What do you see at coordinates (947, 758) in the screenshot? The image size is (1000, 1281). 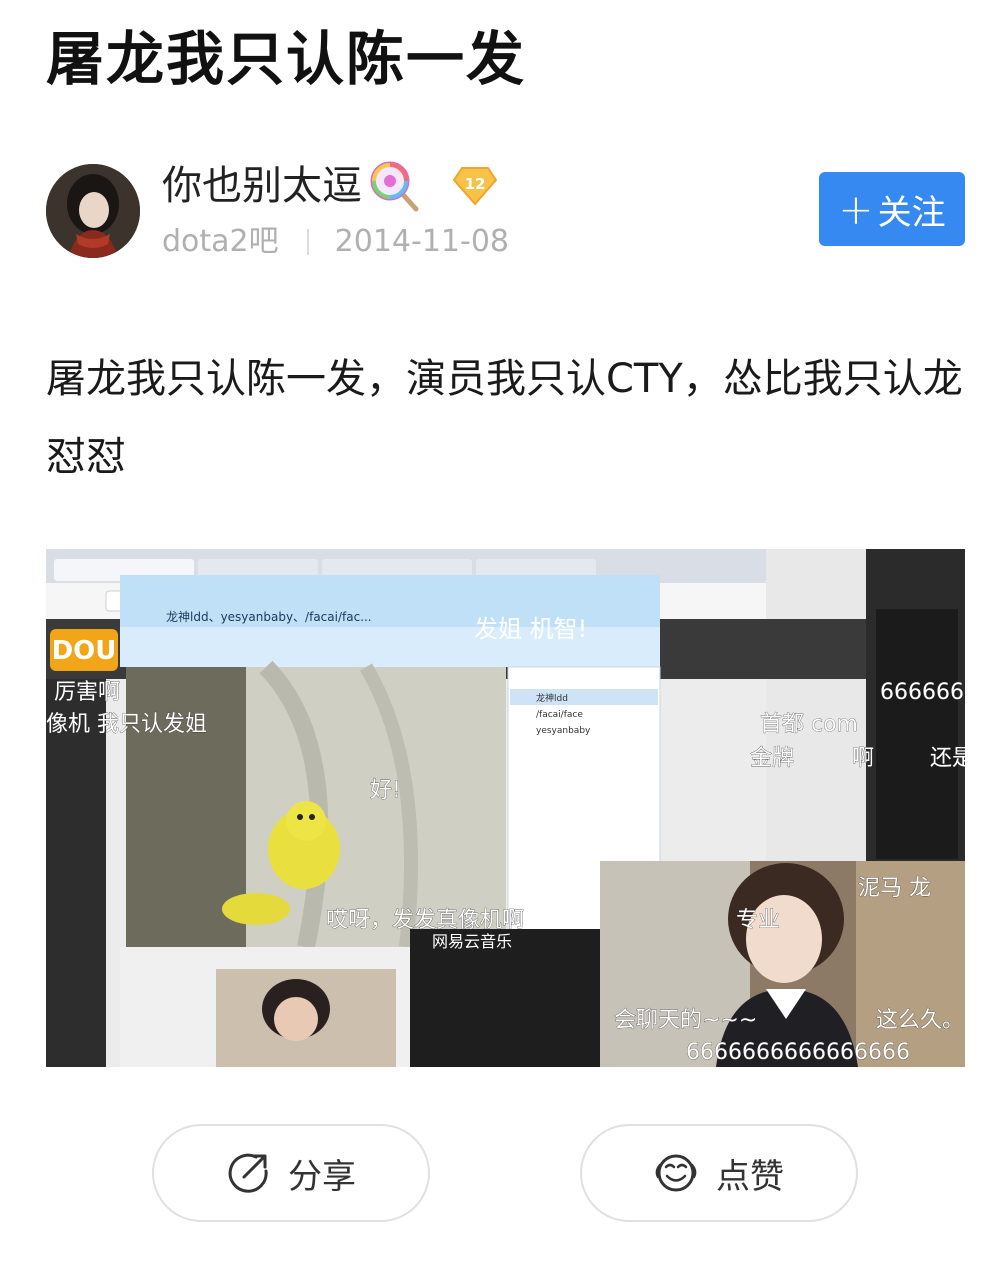 I see `danmaku-9: 还是` at bounding box center [947, 758].